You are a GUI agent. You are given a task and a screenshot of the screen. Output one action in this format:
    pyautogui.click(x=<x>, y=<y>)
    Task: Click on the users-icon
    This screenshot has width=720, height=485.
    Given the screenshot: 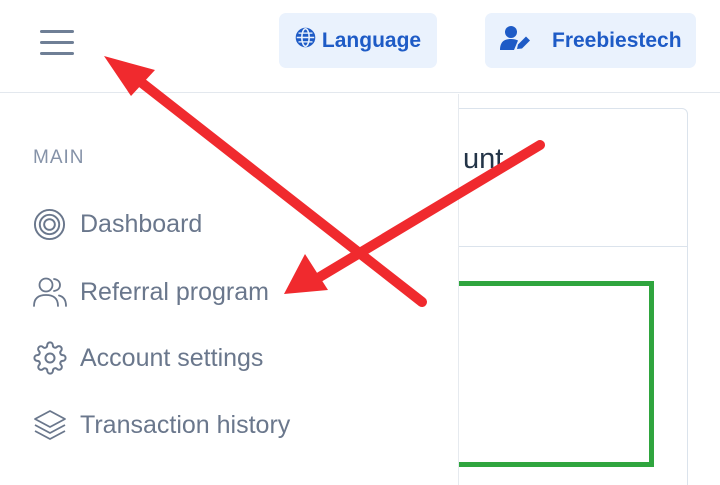 What is the action you would take?
    pyautogui.click(x=49, y=292)
    